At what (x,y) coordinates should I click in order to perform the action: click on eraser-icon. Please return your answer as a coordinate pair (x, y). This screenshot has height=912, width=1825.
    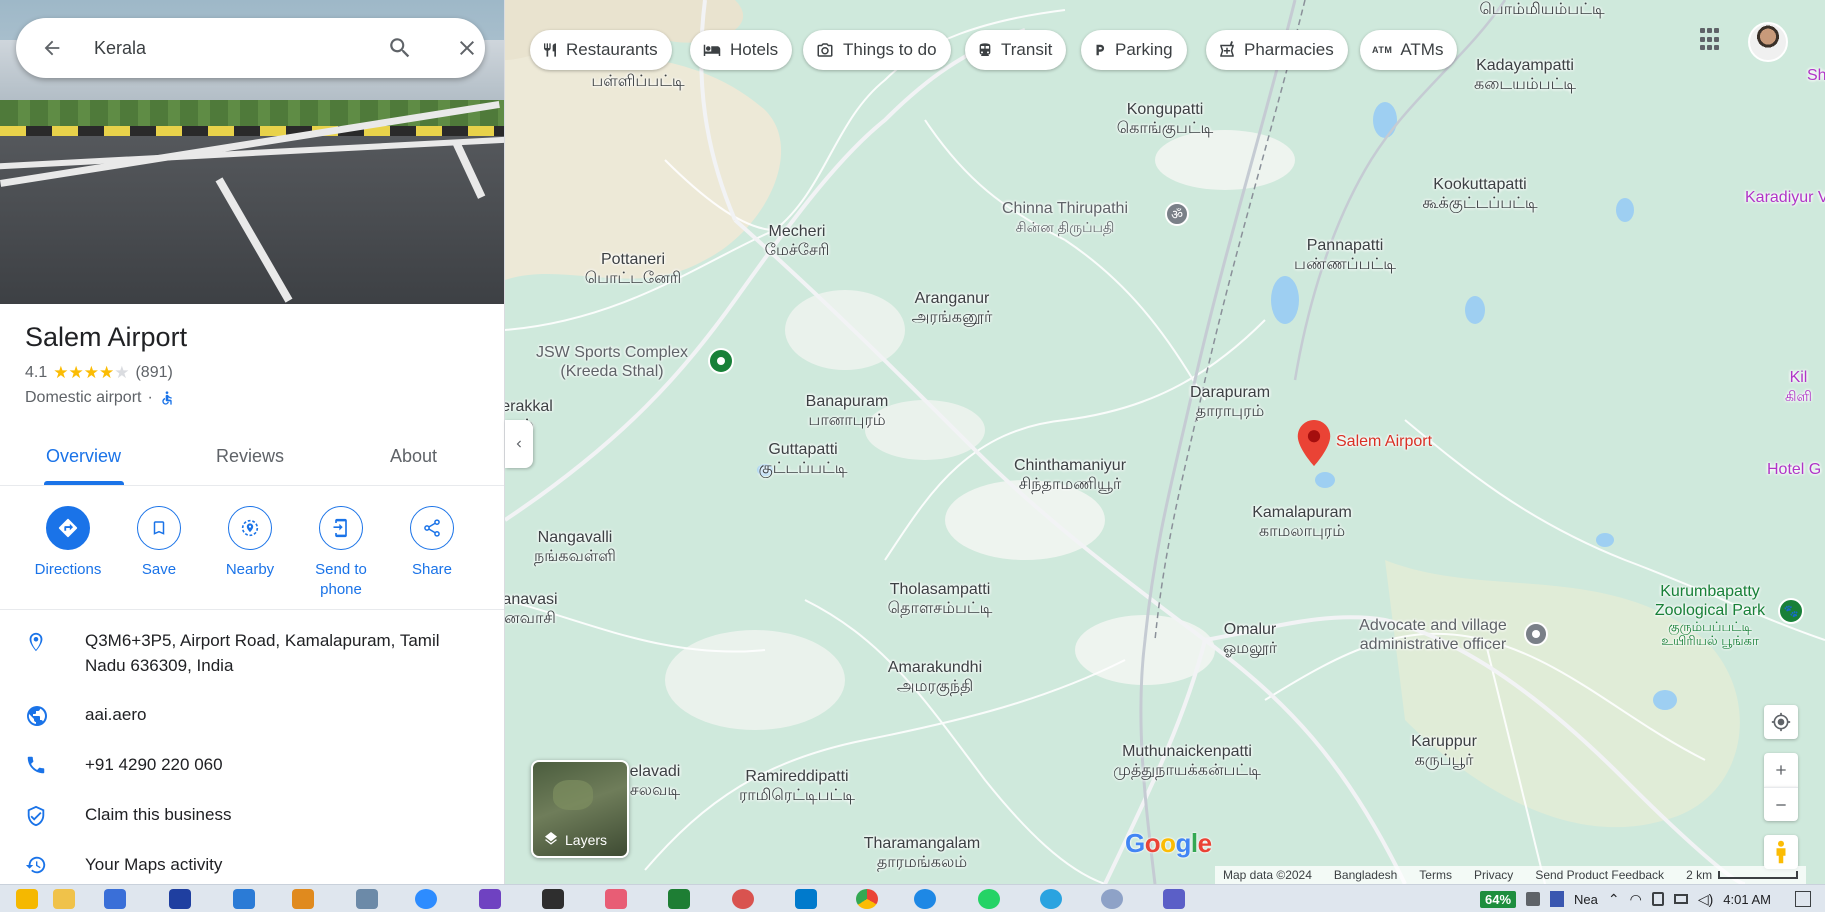
    Looking at the image, I should click on (616, 899).